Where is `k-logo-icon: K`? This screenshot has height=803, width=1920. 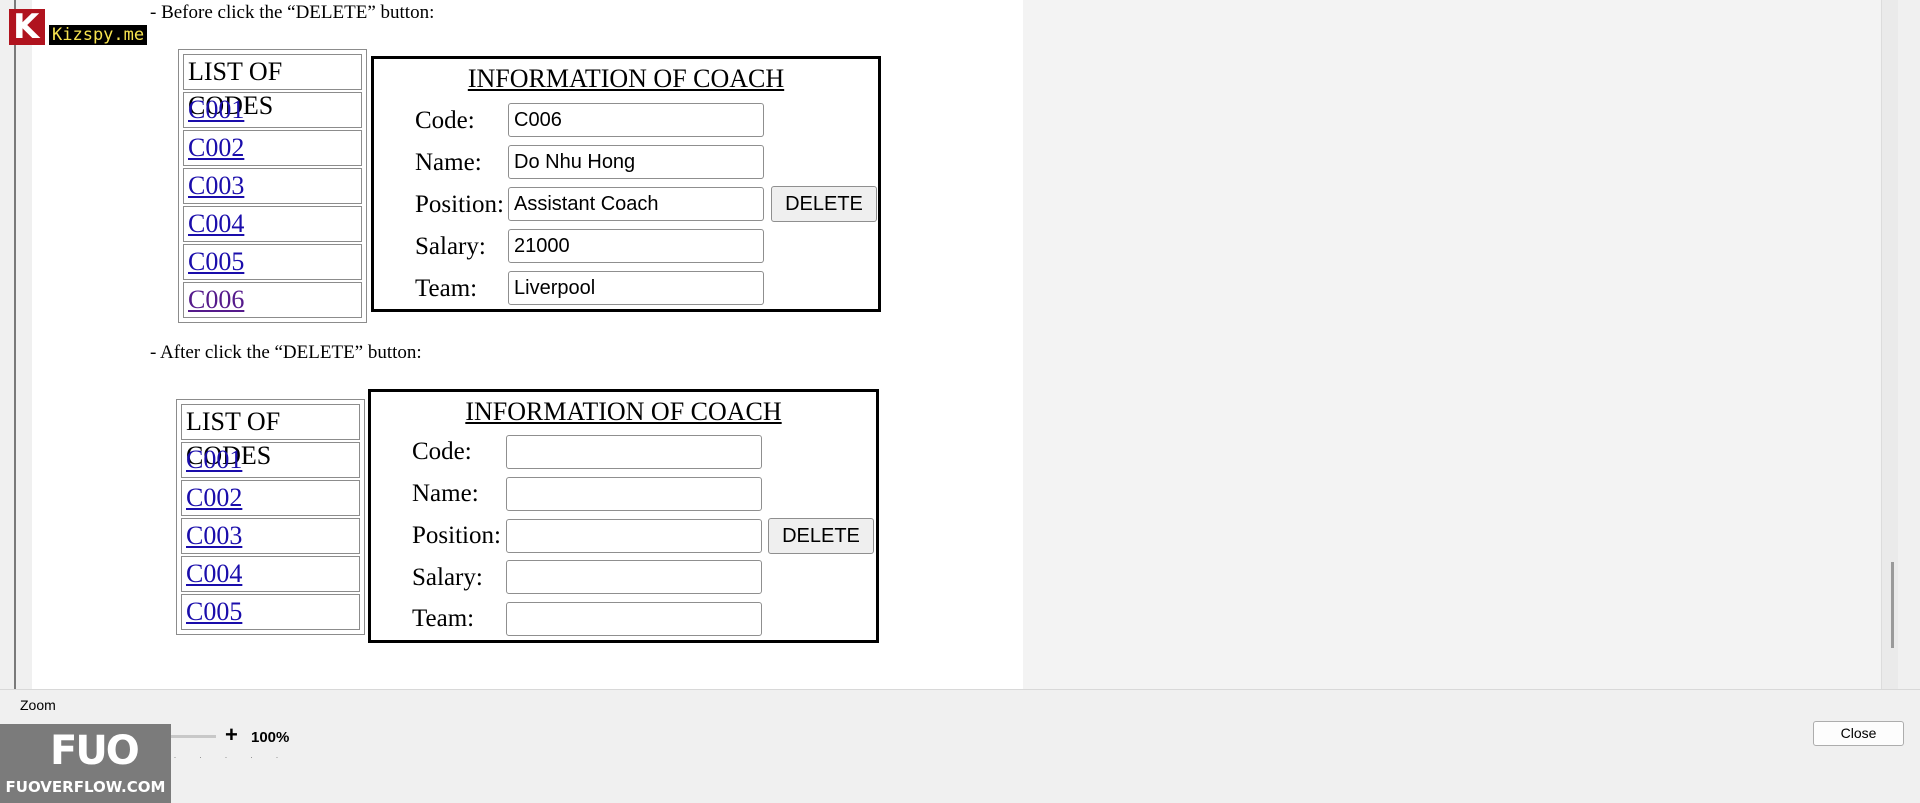 k-logo-icon: K is located at coordinates (27, 27).